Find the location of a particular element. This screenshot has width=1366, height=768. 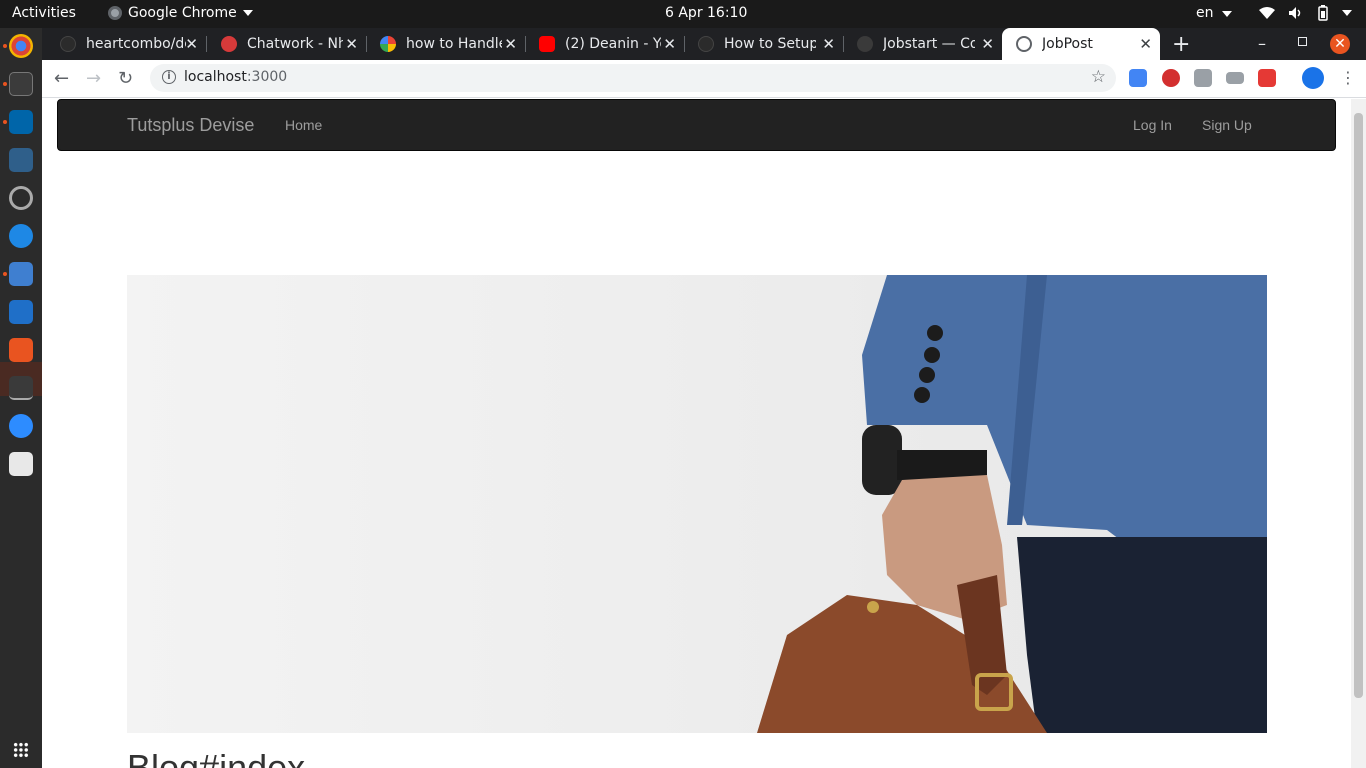

browser-toolbar: ← → ↻ i localhost:3000 ☆ ⋮ is located at coordinates (704, 79).